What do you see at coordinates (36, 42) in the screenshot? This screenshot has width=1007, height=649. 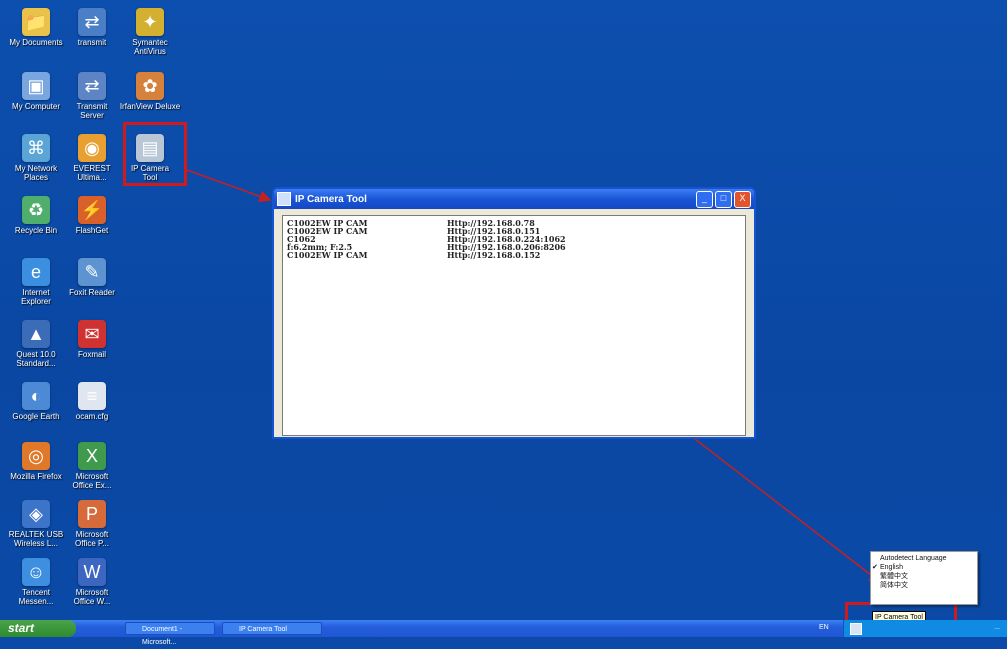 I see `desktop-icon-label: My Documents` at bounding box center [36, 42].